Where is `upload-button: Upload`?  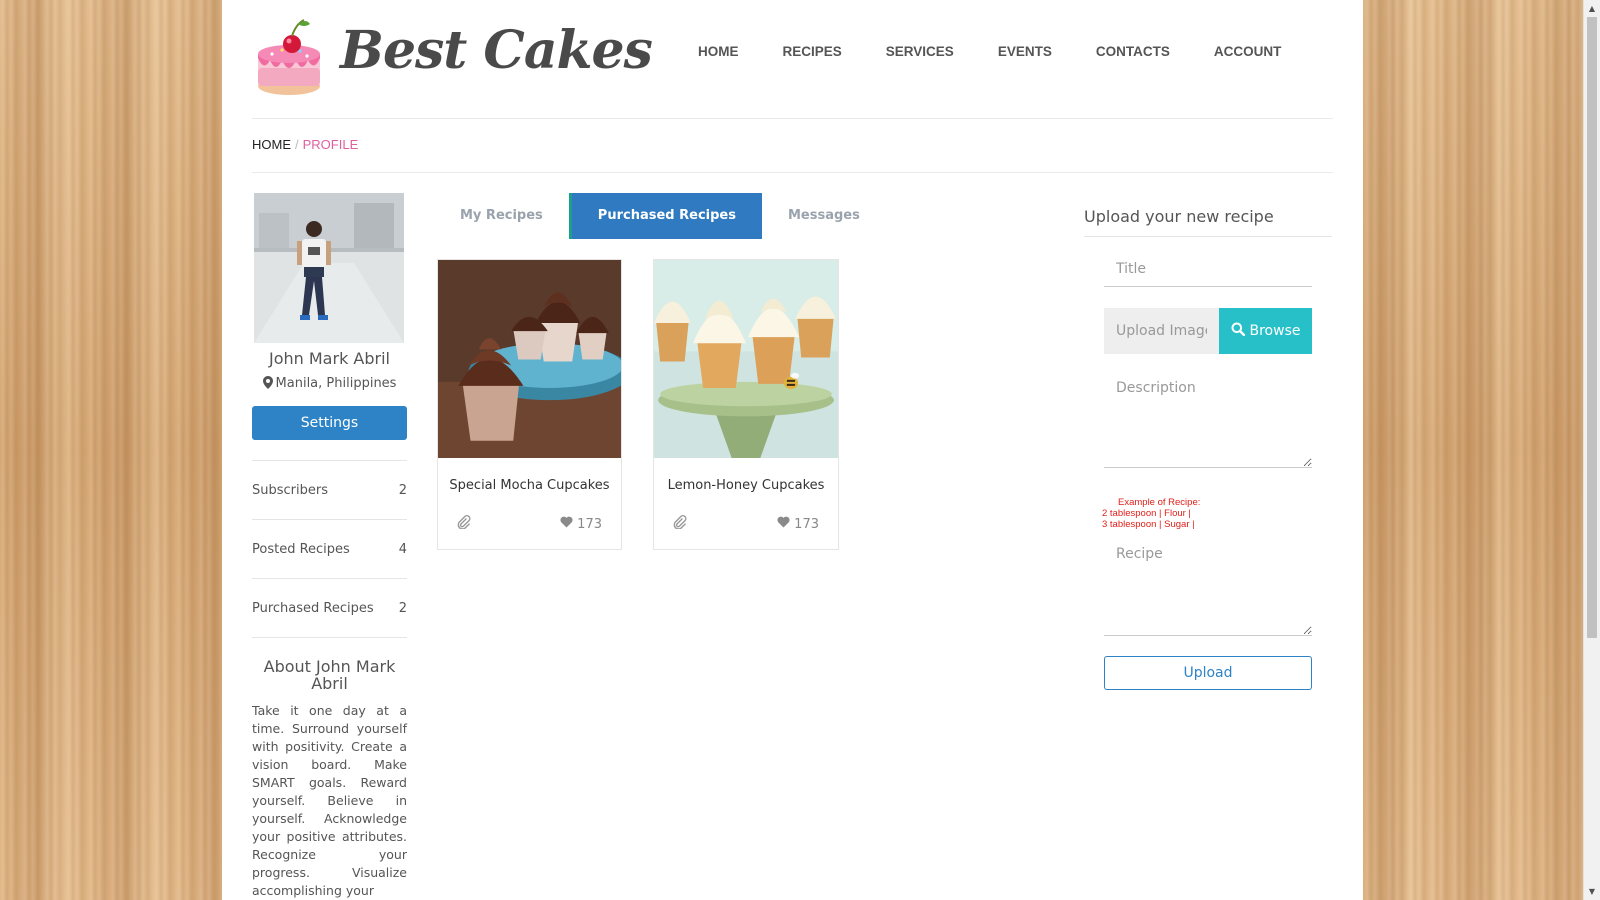
upload-button: Upload is located at coordinates (1208, 673).